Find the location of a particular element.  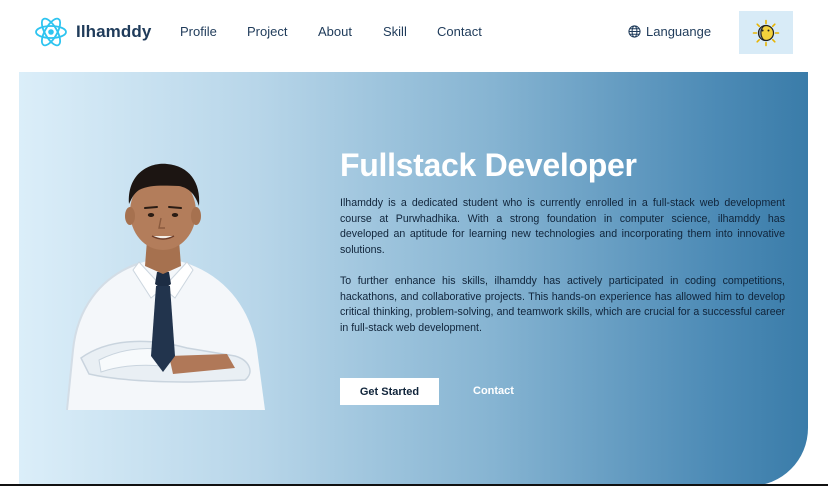

hero-contact-link: Contact is located at coordinates (493, 391).